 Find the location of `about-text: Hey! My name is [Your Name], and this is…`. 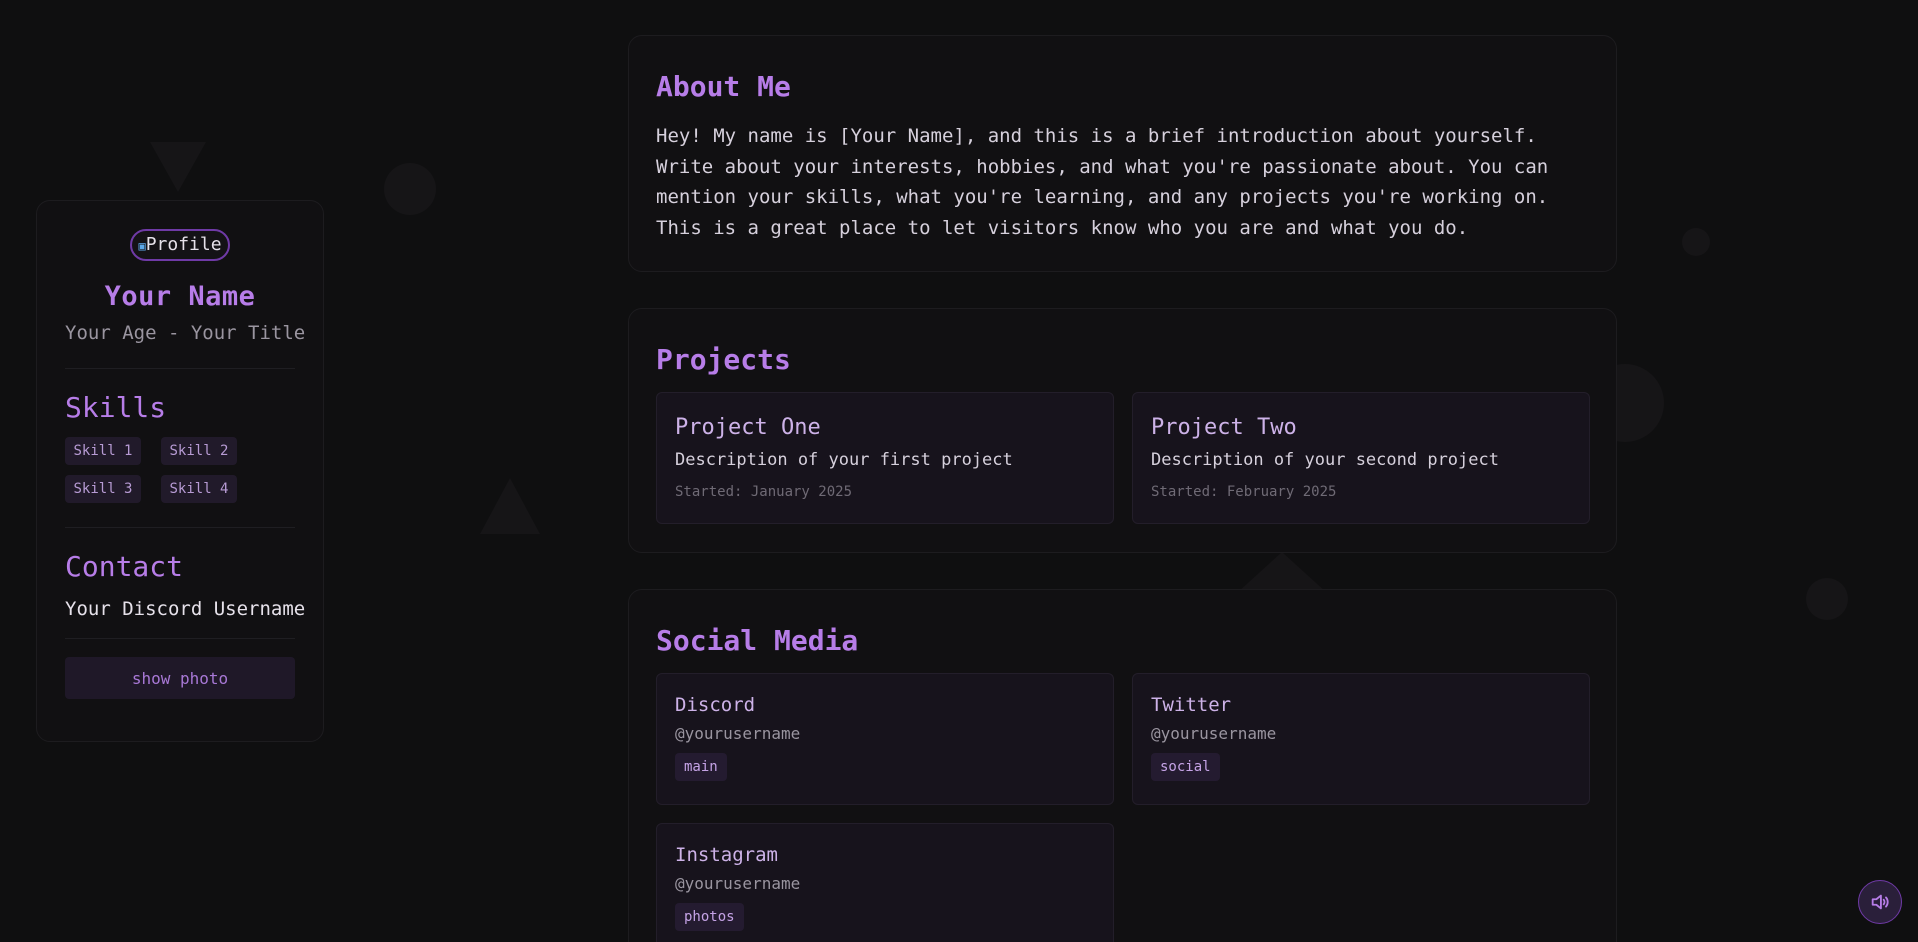

about-text: Hey! My name is [Your Name], and this is… is located at coordinates (1102, 182).